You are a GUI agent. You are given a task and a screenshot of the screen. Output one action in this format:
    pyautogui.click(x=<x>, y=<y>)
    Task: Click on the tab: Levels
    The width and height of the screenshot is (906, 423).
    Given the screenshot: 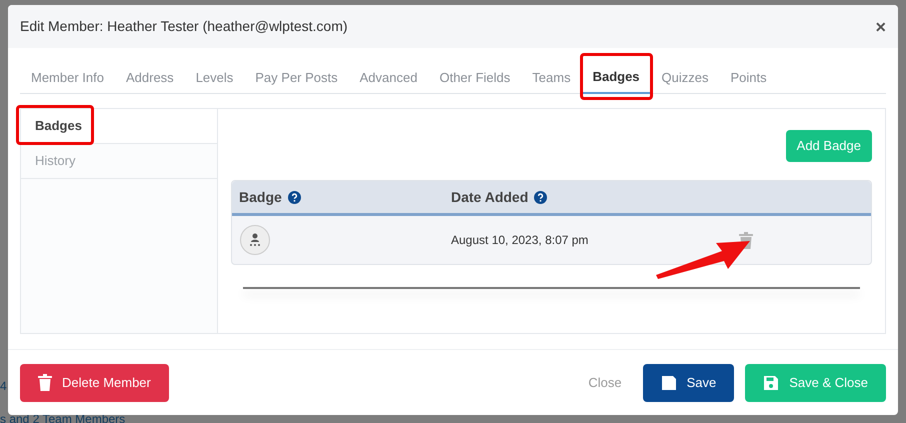 What is the action you would take?
    pyautogui.click(x=214, y=78)
    